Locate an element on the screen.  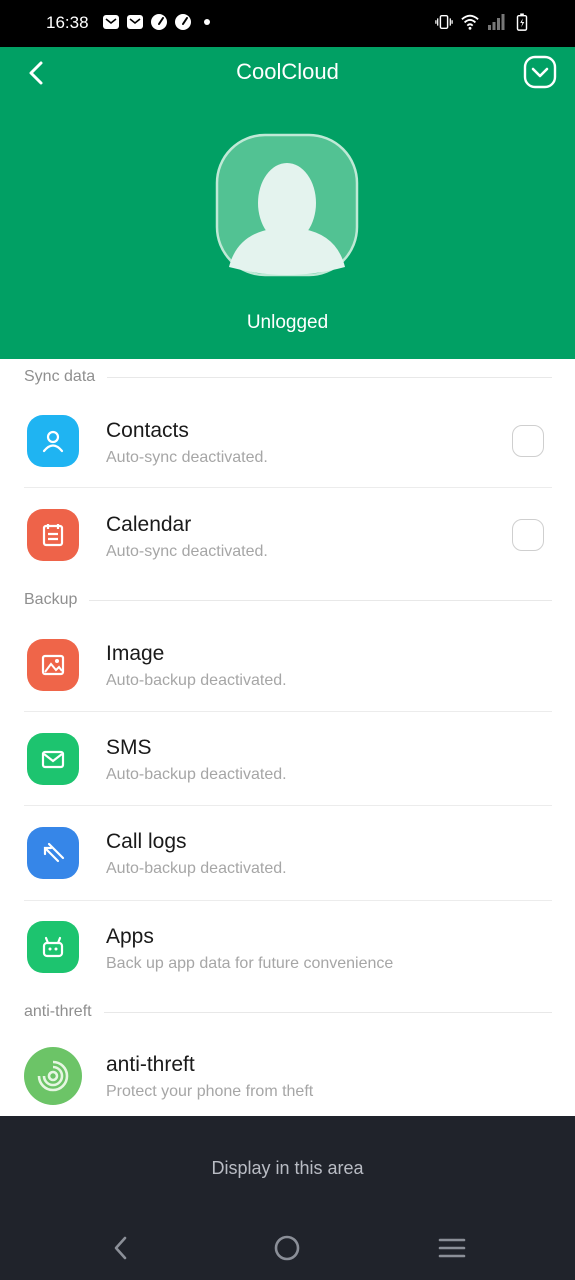
item-title: Image is located at coordinates (135, 653).